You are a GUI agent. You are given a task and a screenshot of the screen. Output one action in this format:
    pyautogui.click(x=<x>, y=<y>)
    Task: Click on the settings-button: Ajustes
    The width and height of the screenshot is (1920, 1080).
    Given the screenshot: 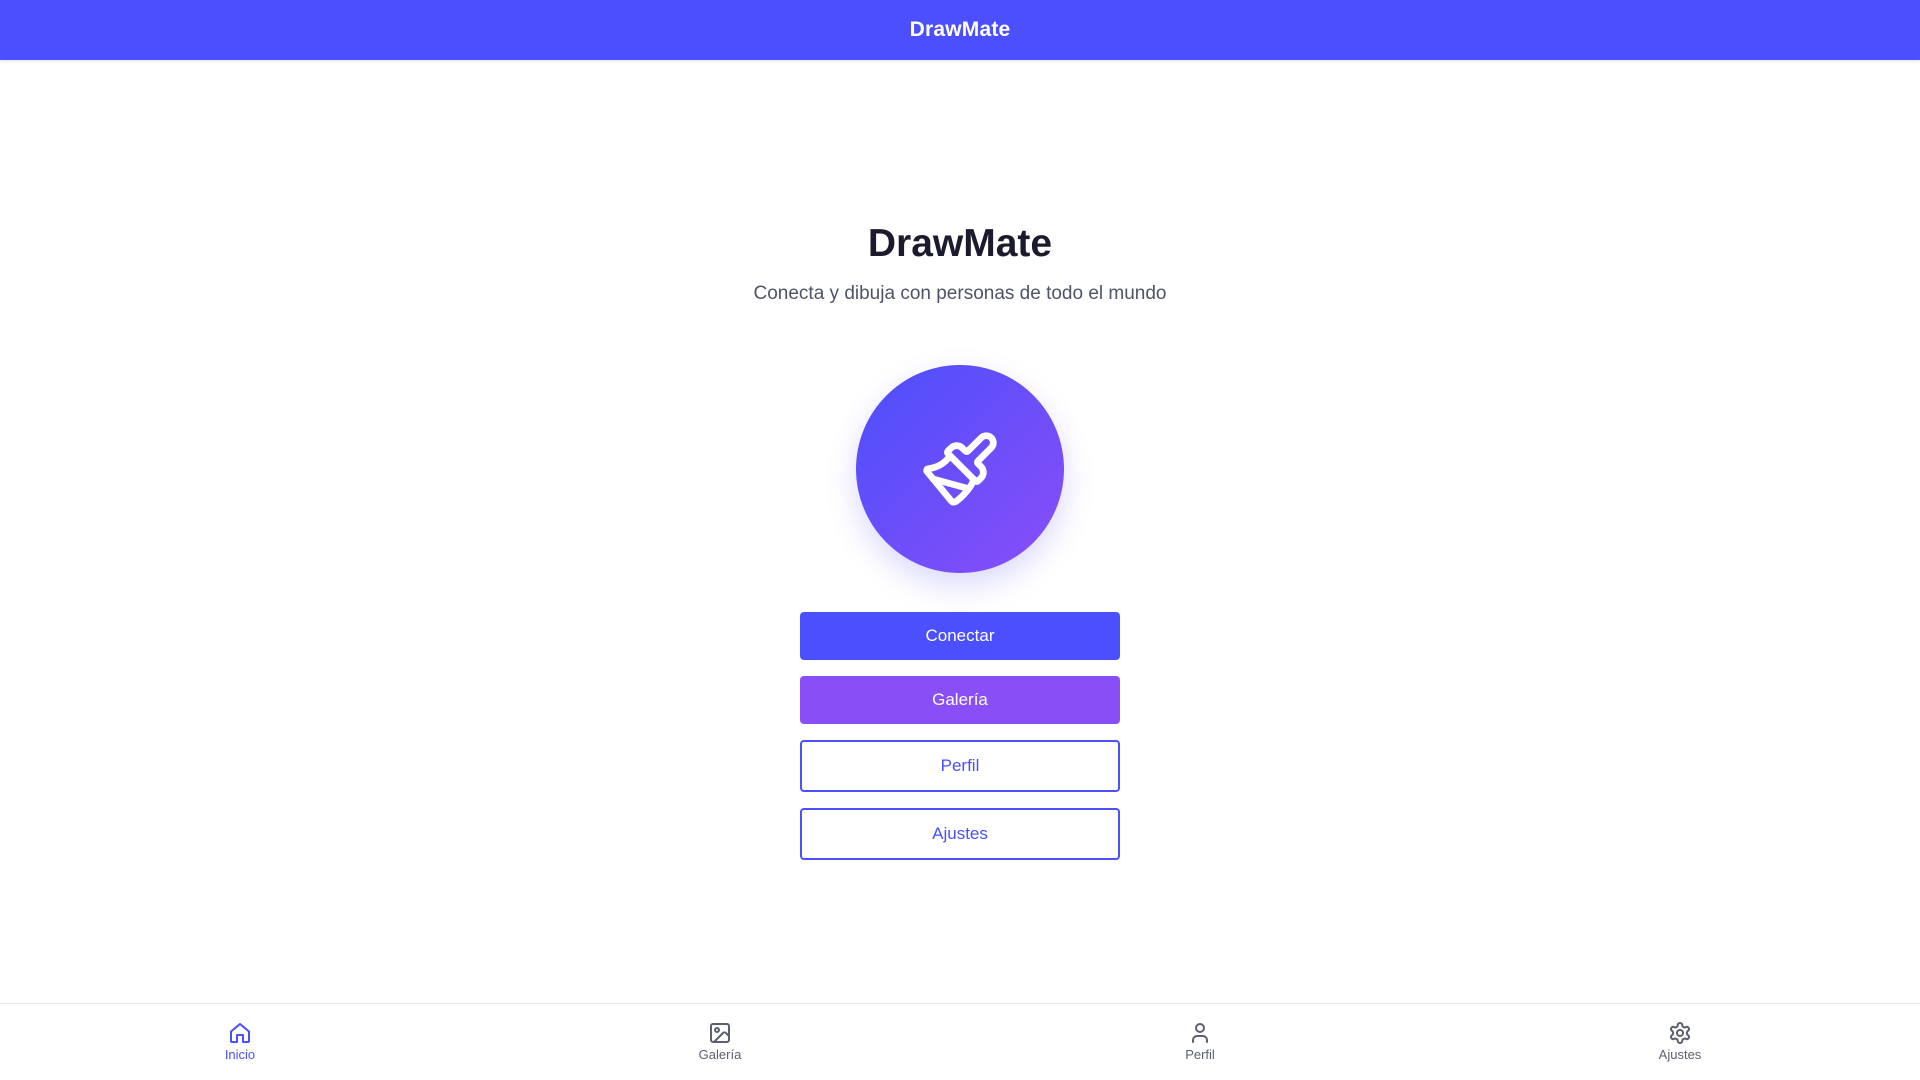 What is the action you would take?
    pyautogui.click(x=960, y=834)
    